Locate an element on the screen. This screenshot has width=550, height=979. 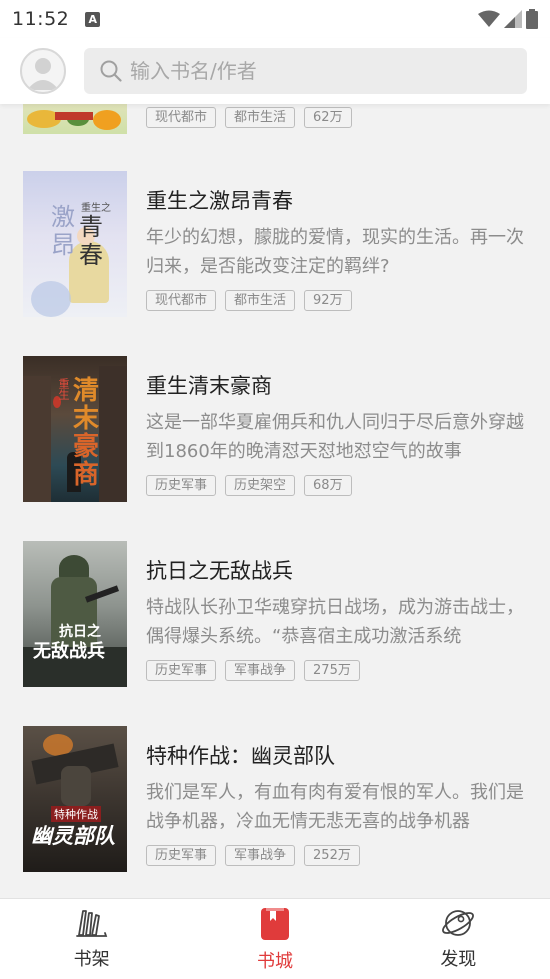
bookstore-icon is located at coordinates (274, 924).